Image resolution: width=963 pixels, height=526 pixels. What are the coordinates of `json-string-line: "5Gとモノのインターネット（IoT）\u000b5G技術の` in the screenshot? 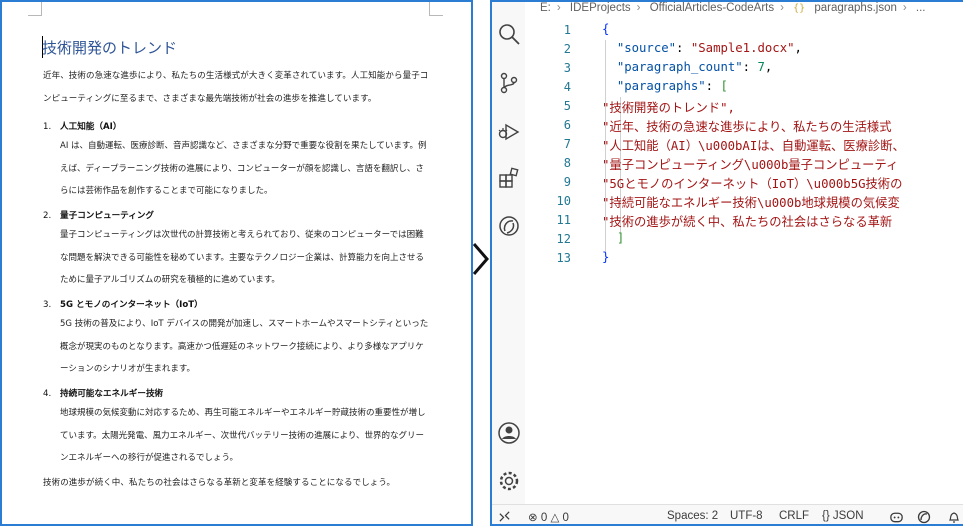 It's located at (752, 184).